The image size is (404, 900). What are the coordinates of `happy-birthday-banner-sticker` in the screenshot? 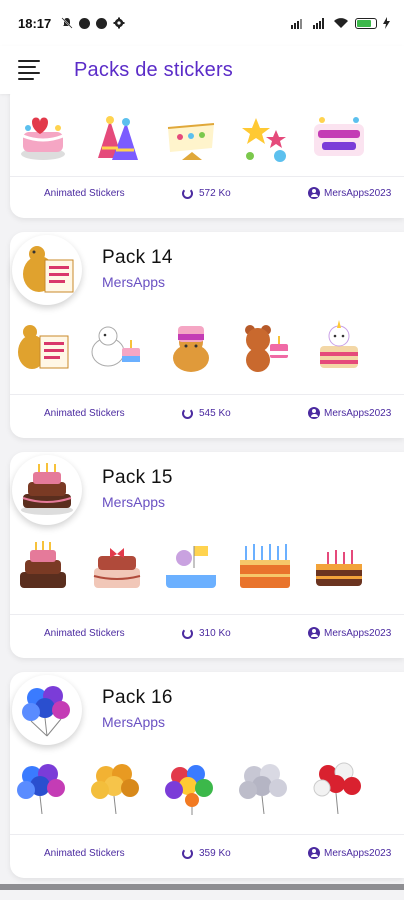 It's located at (191, 141).